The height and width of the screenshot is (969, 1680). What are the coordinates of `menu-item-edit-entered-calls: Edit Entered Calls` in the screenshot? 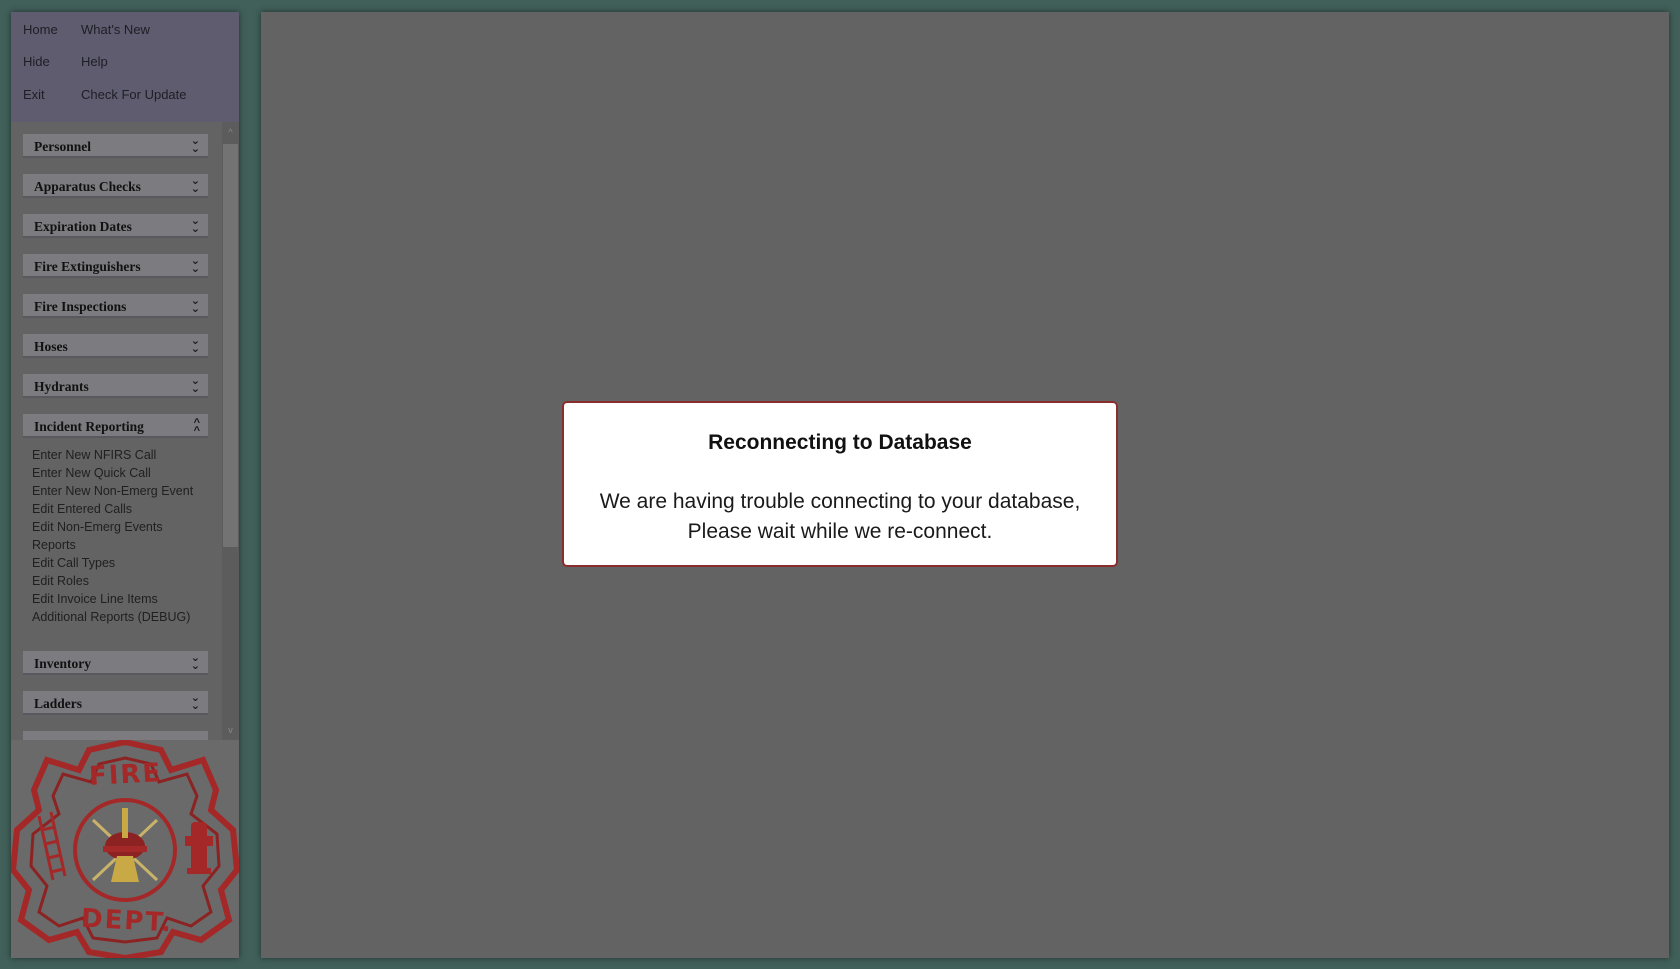 It's located at (82, 509).